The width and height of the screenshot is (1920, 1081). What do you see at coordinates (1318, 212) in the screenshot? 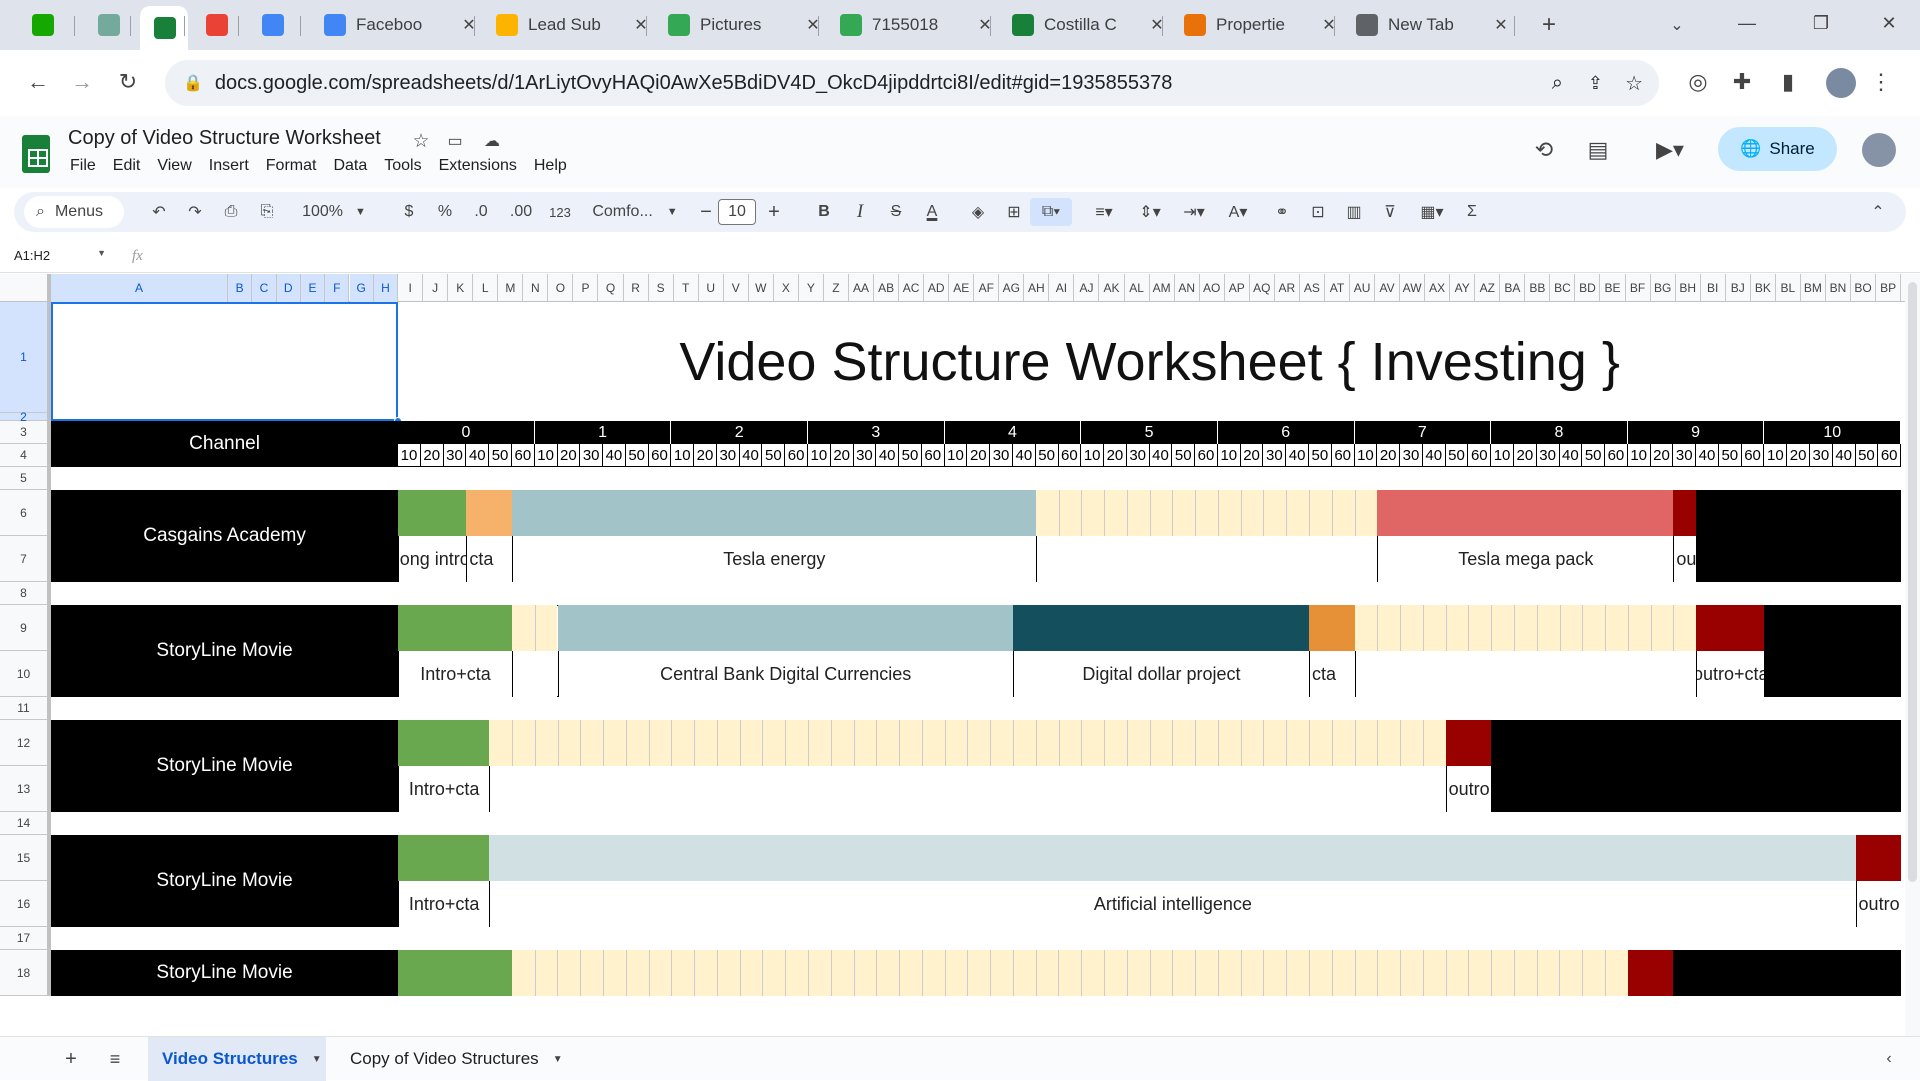
I see `insert-comment-icon: ⊡` at bounding box center [1318, 212].